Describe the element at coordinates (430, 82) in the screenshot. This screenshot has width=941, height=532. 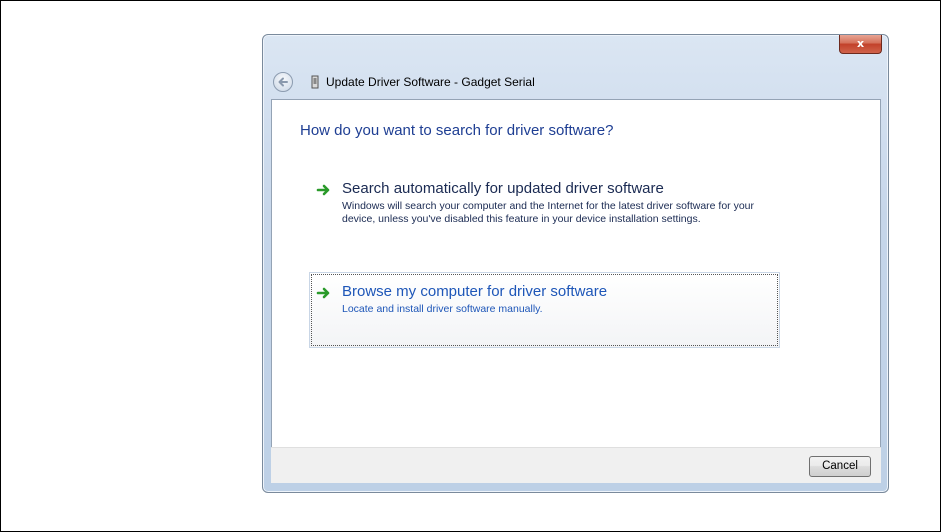
I see `dialog-title: Update Driver Software - Gadget Serial` at that location.